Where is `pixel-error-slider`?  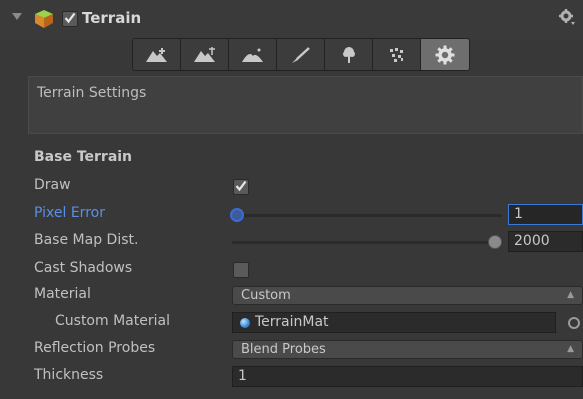
pixel-error-slider is located at coordinates (367, 215).